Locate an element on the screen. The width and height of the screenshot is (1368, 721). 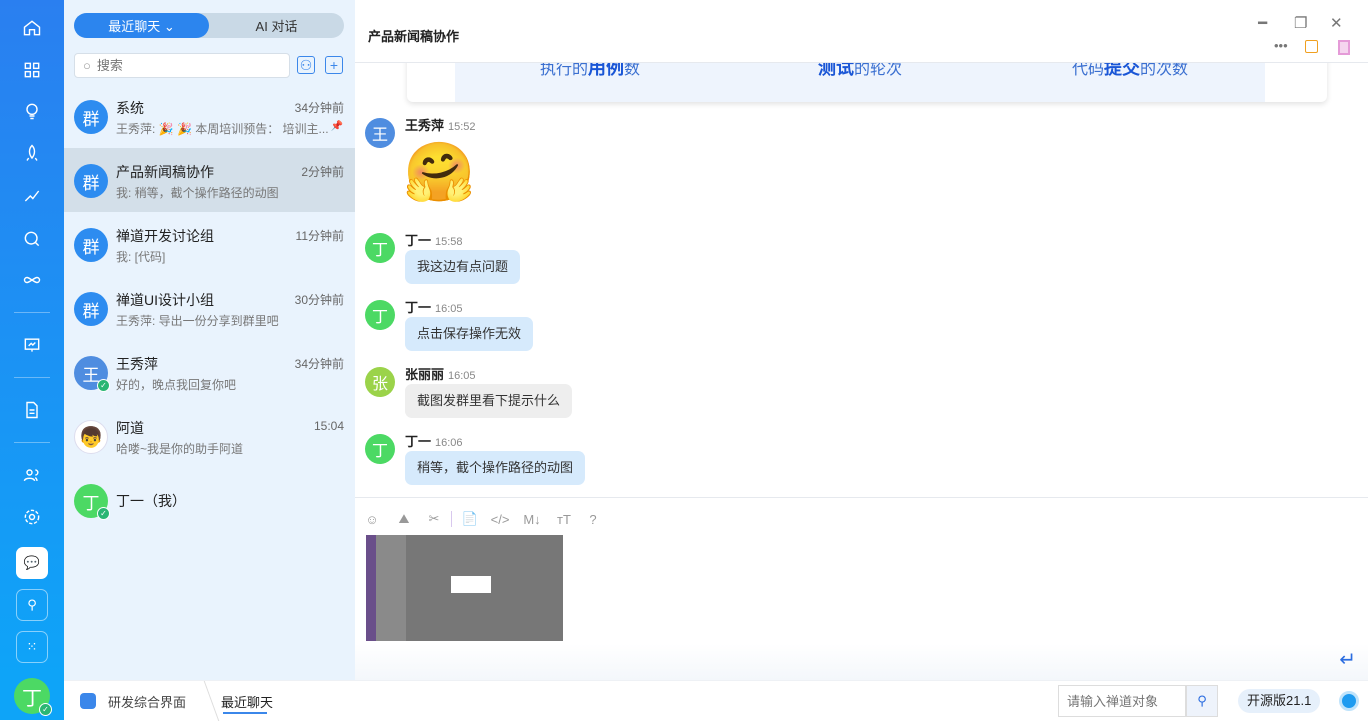
breadcrumb-current: 最近聊天 is located at coordinates (247, 701).